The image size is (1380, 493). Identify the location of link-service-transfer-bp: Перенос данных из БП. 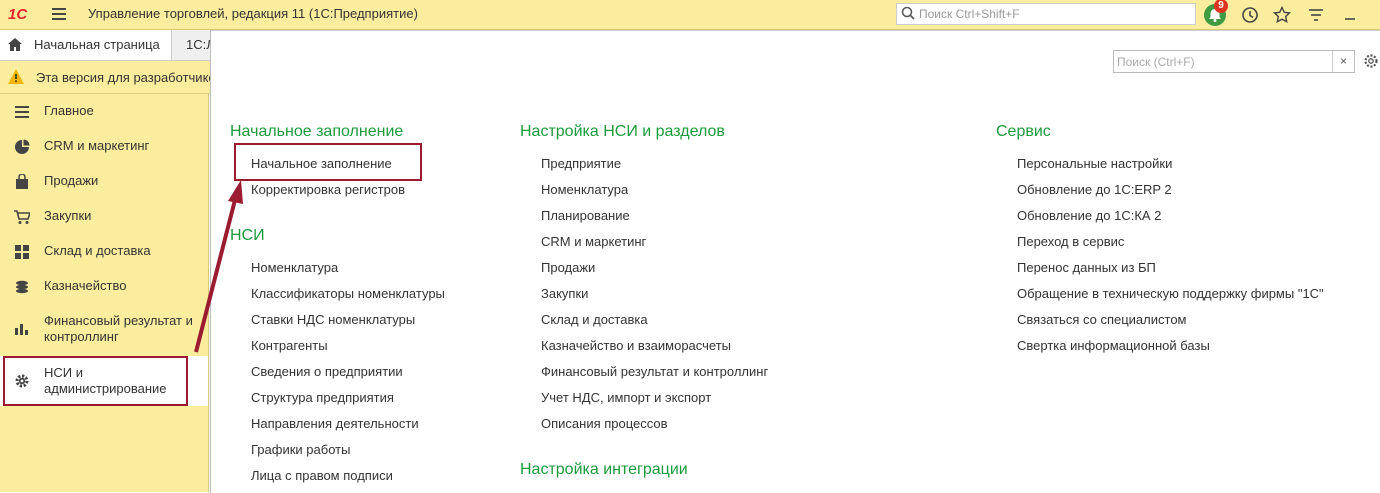
(1086, 267).